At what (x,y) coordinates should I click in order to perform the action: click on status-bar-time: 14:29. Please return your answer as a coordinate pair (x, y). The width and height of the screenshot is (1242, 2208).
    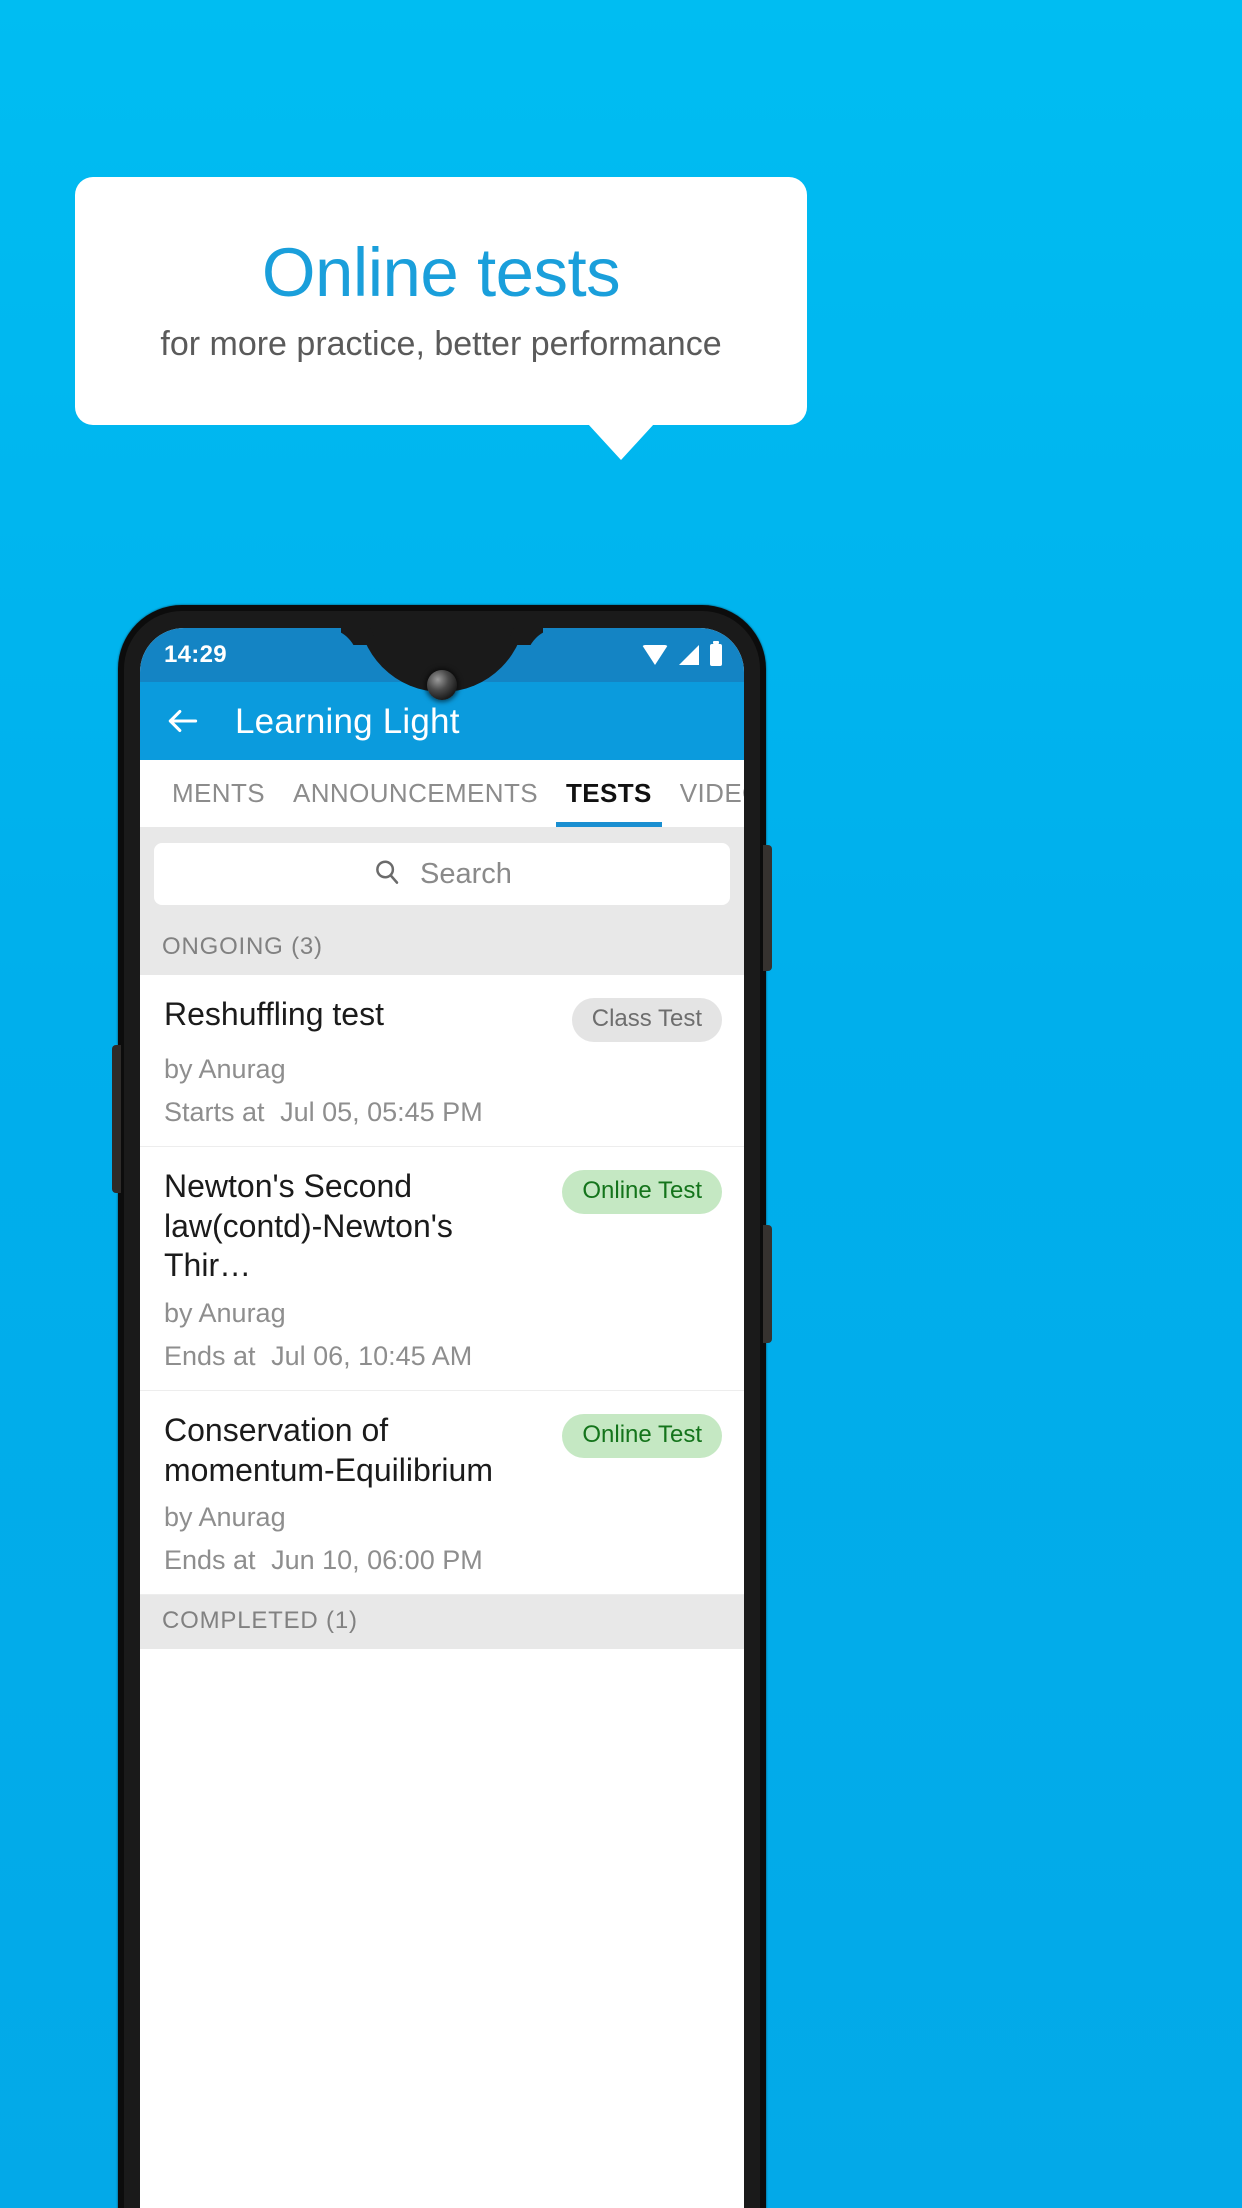
    Looking at the image, I should click on (195, 654).